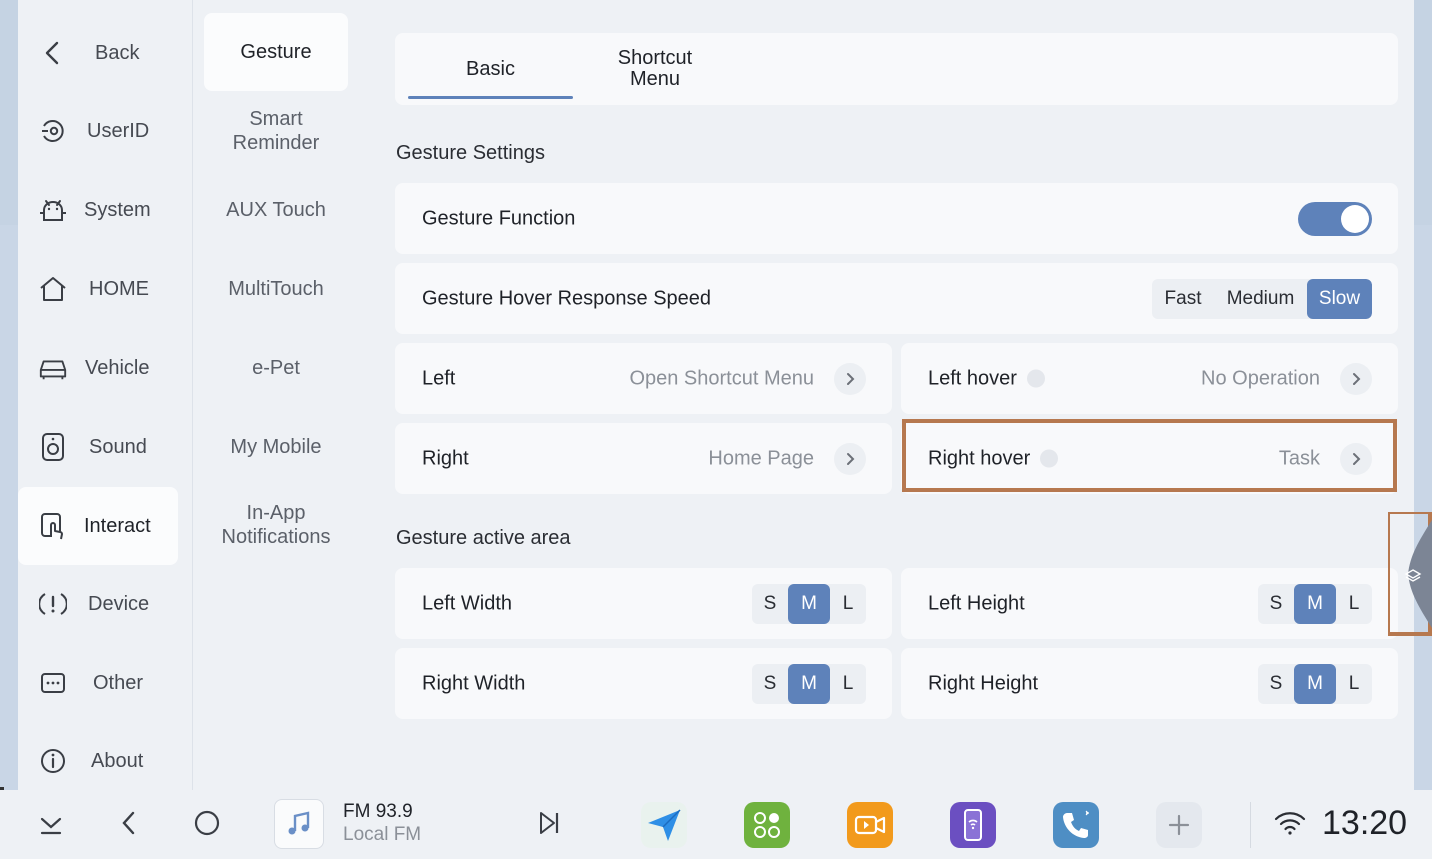 The height and width of the screenshot is (859, 1432). I want to click on nav-item-sound: Sound, so click(98, 447).